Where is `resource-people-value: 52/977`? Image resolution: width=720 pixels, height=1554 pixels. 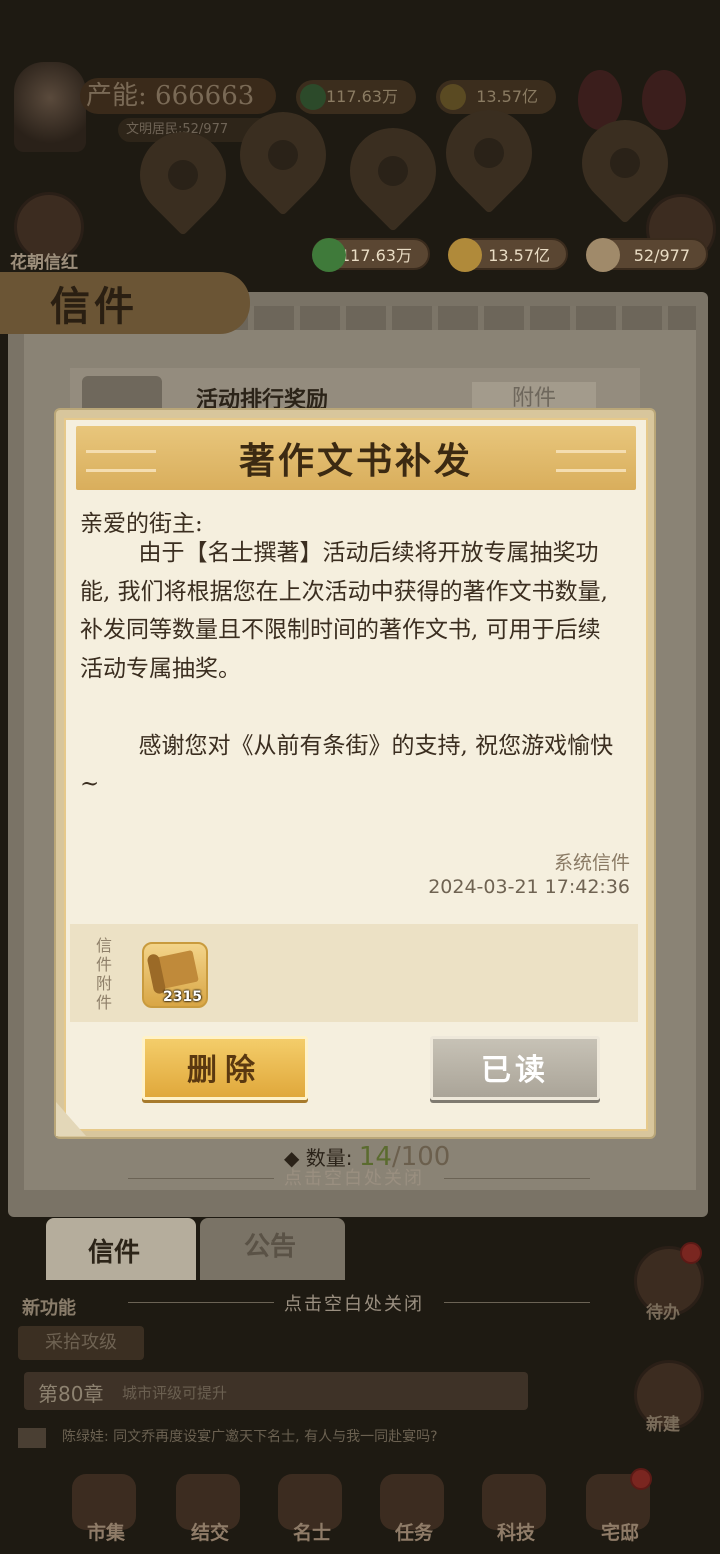 resource-people-value: 52/977 is located at coordinates (661, 255).